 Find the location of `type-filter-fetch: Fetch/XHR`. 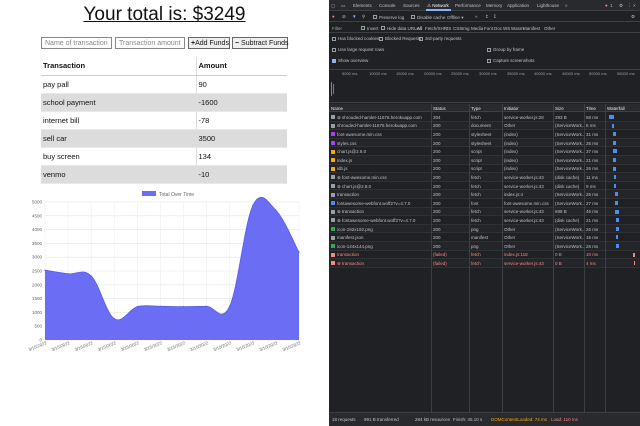

type-filter-fetch: Fetch/XHR is located at coordinates (436, 28).